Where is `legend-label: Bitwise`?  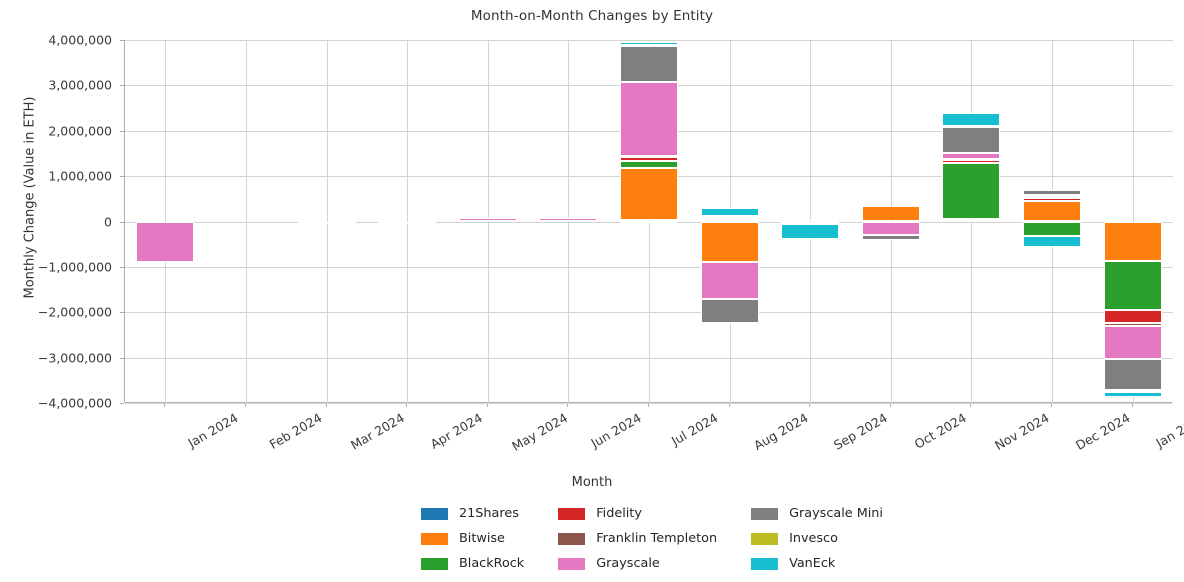 legend-label: Bitwise is located at coordinates (482, 538).